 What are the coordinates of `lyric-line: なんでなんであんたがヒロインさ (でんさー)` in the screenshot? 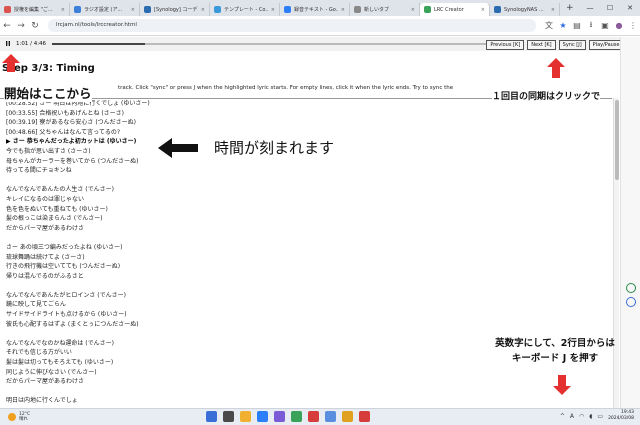 It's located at (306, 296).